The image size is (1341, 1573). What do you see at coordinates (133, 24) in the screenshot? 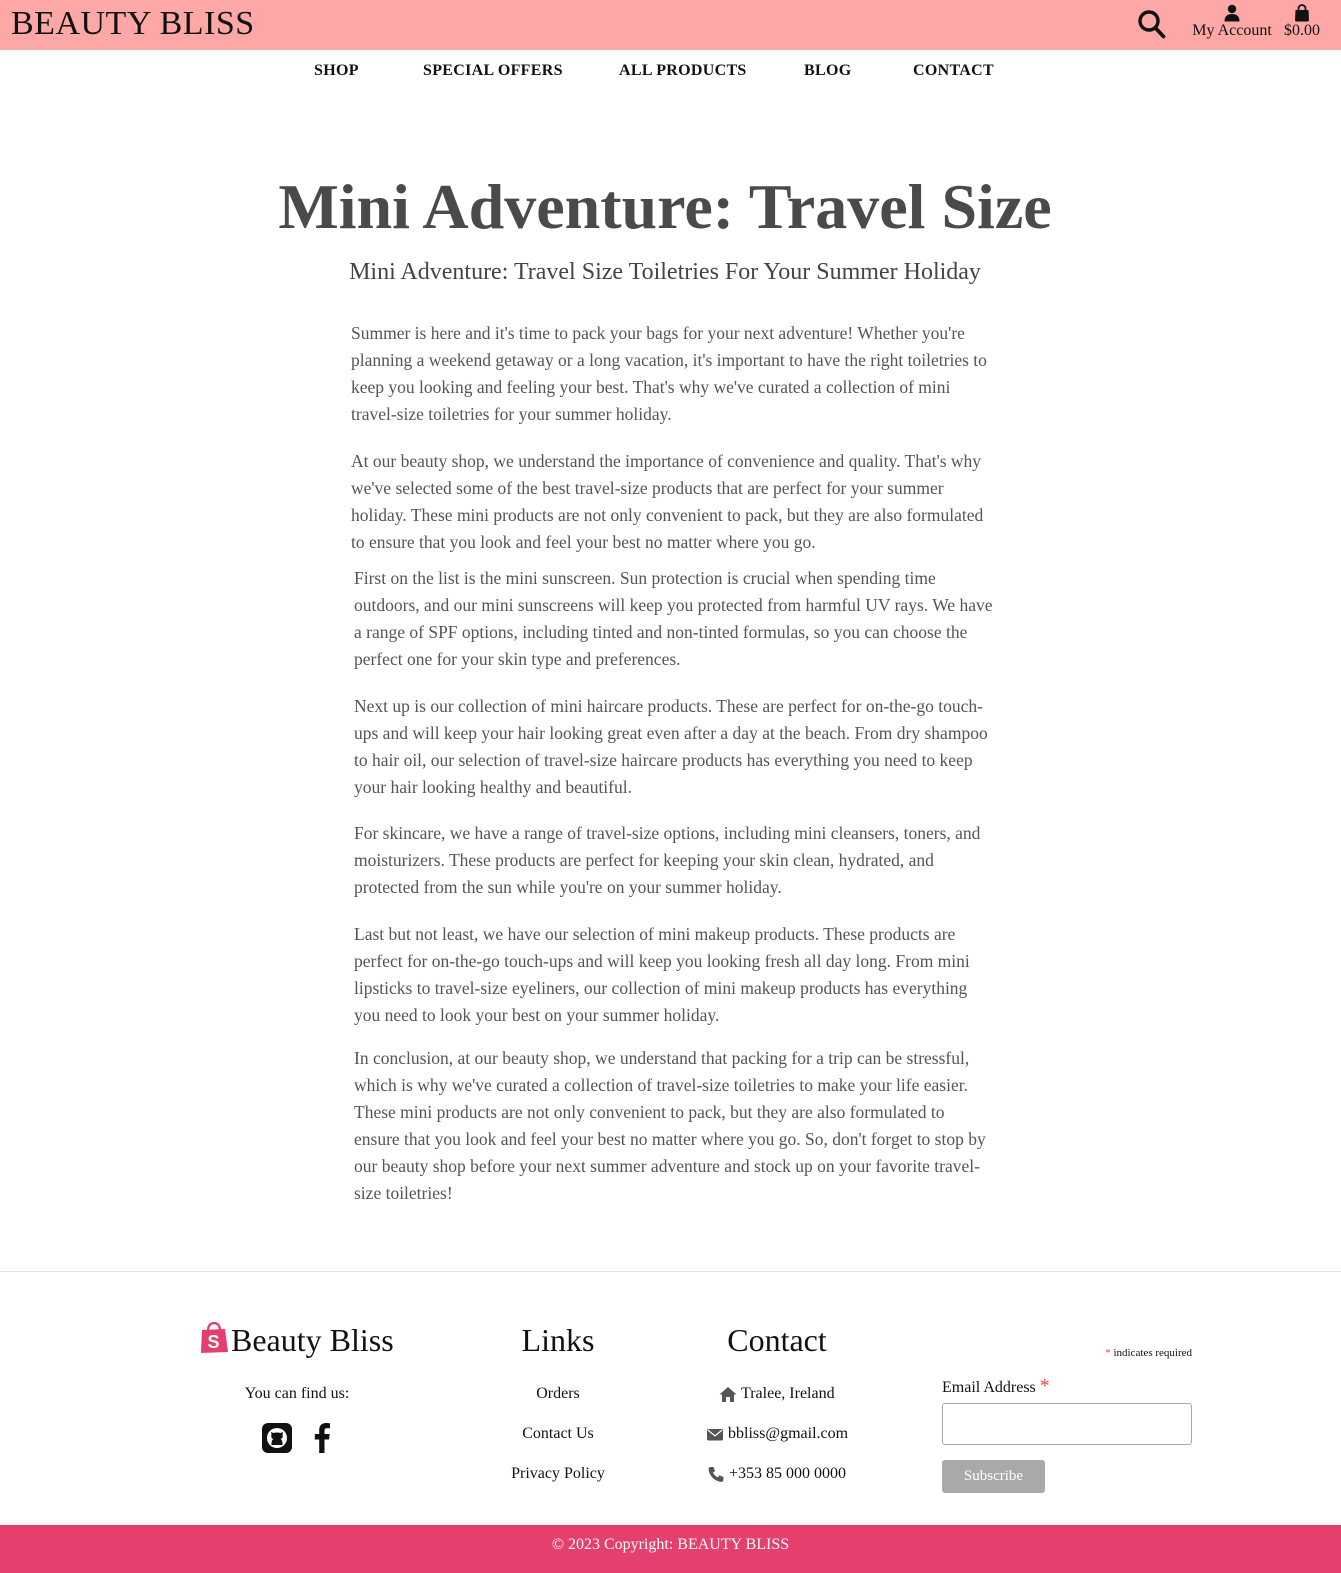
I see `site-logo: BEAUTY BLISS` at bounding box center [133, 24].